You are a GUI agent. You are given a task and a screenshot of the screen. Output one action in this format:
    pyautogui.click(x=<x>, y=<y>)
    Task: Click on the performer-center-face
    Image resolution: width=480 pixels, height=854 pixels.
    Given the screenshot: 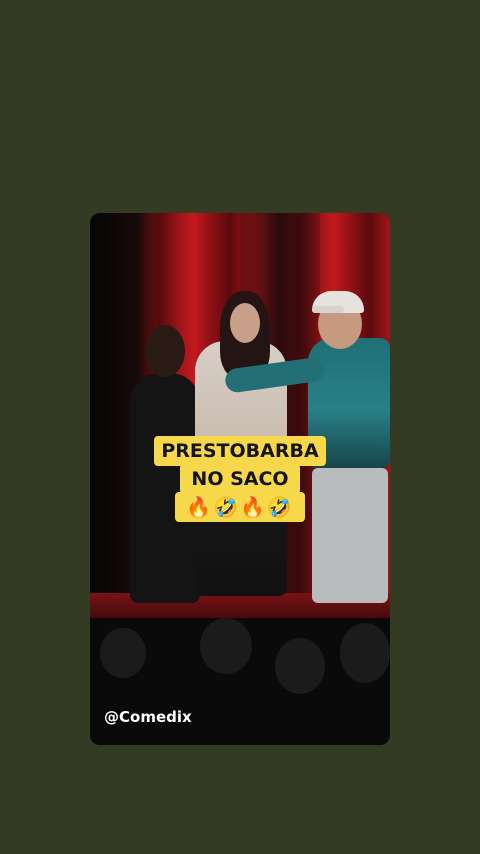 What is the action you would take?
    pyautogui.click(x=245, y=323)
    